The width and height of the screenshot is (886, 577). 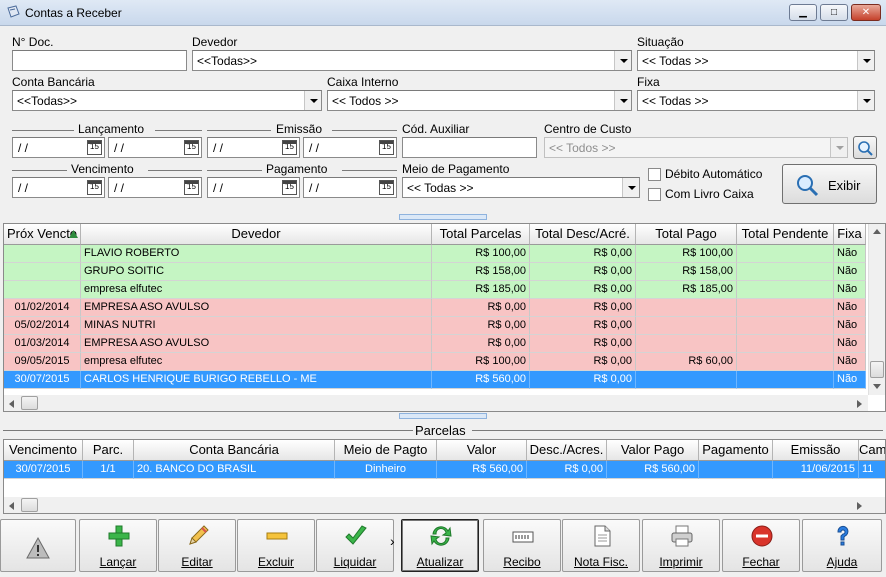 I want to click on col-fixa: Fixa, so click(x=850, y=234).